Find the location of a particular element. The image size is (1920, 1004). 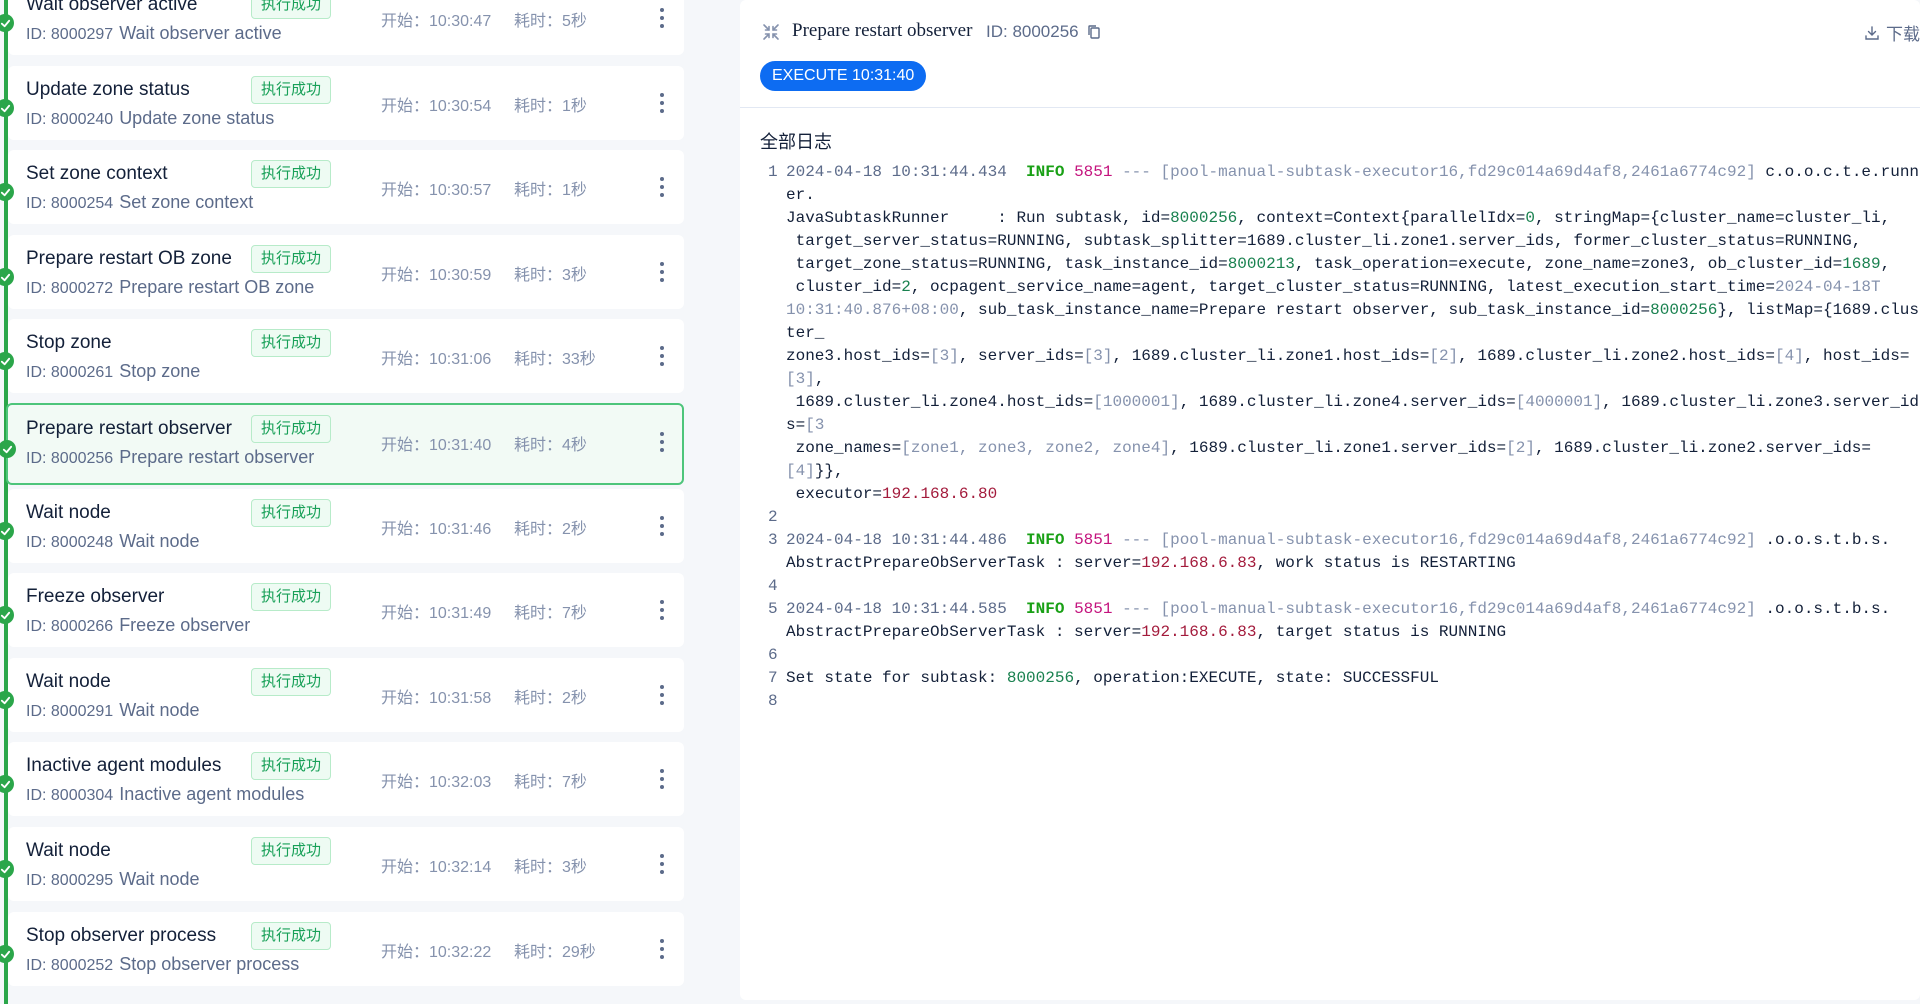

task-id-line: ID: 8000252 Stop observer process is located at coordinates (162, 964).